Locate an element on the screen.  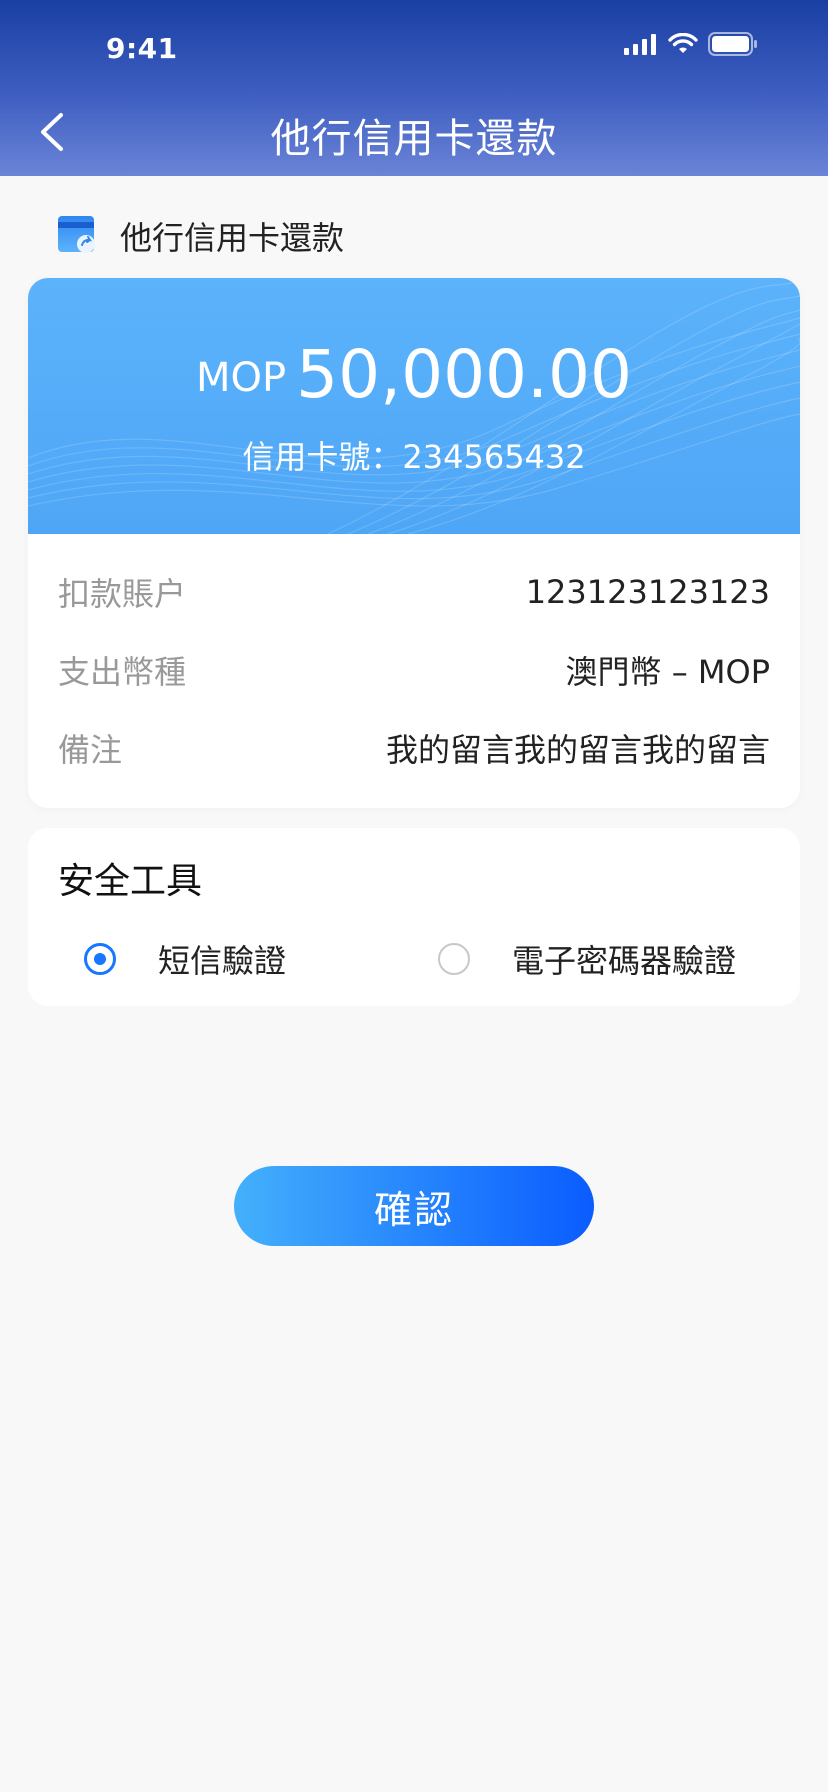
amount-display: MOP 50,000.00 is located at coordinates (414, 374).